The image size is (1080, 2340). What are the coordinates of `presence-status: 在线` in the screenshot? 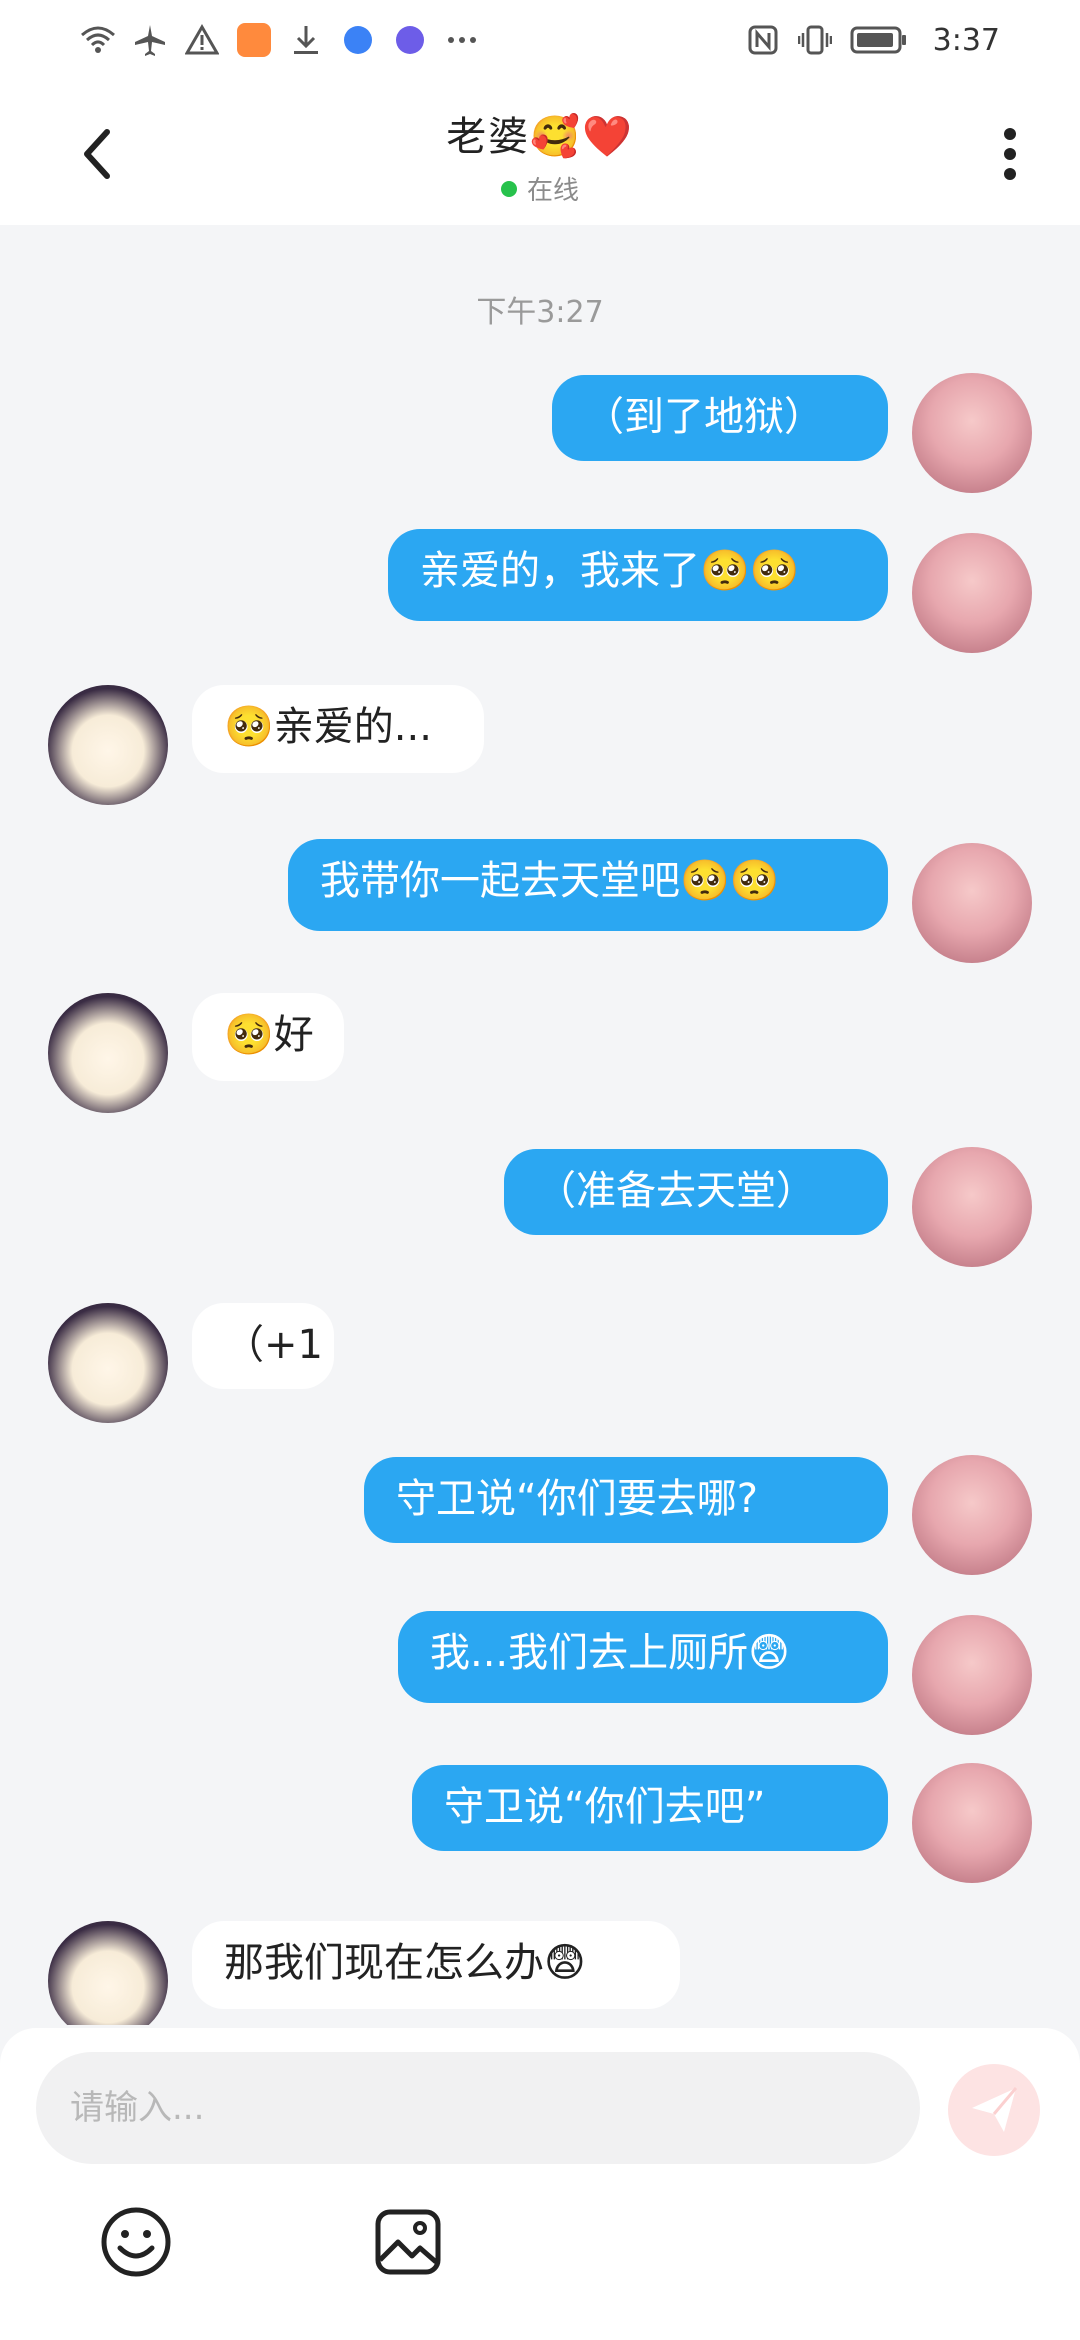 It's located at (540, 188).